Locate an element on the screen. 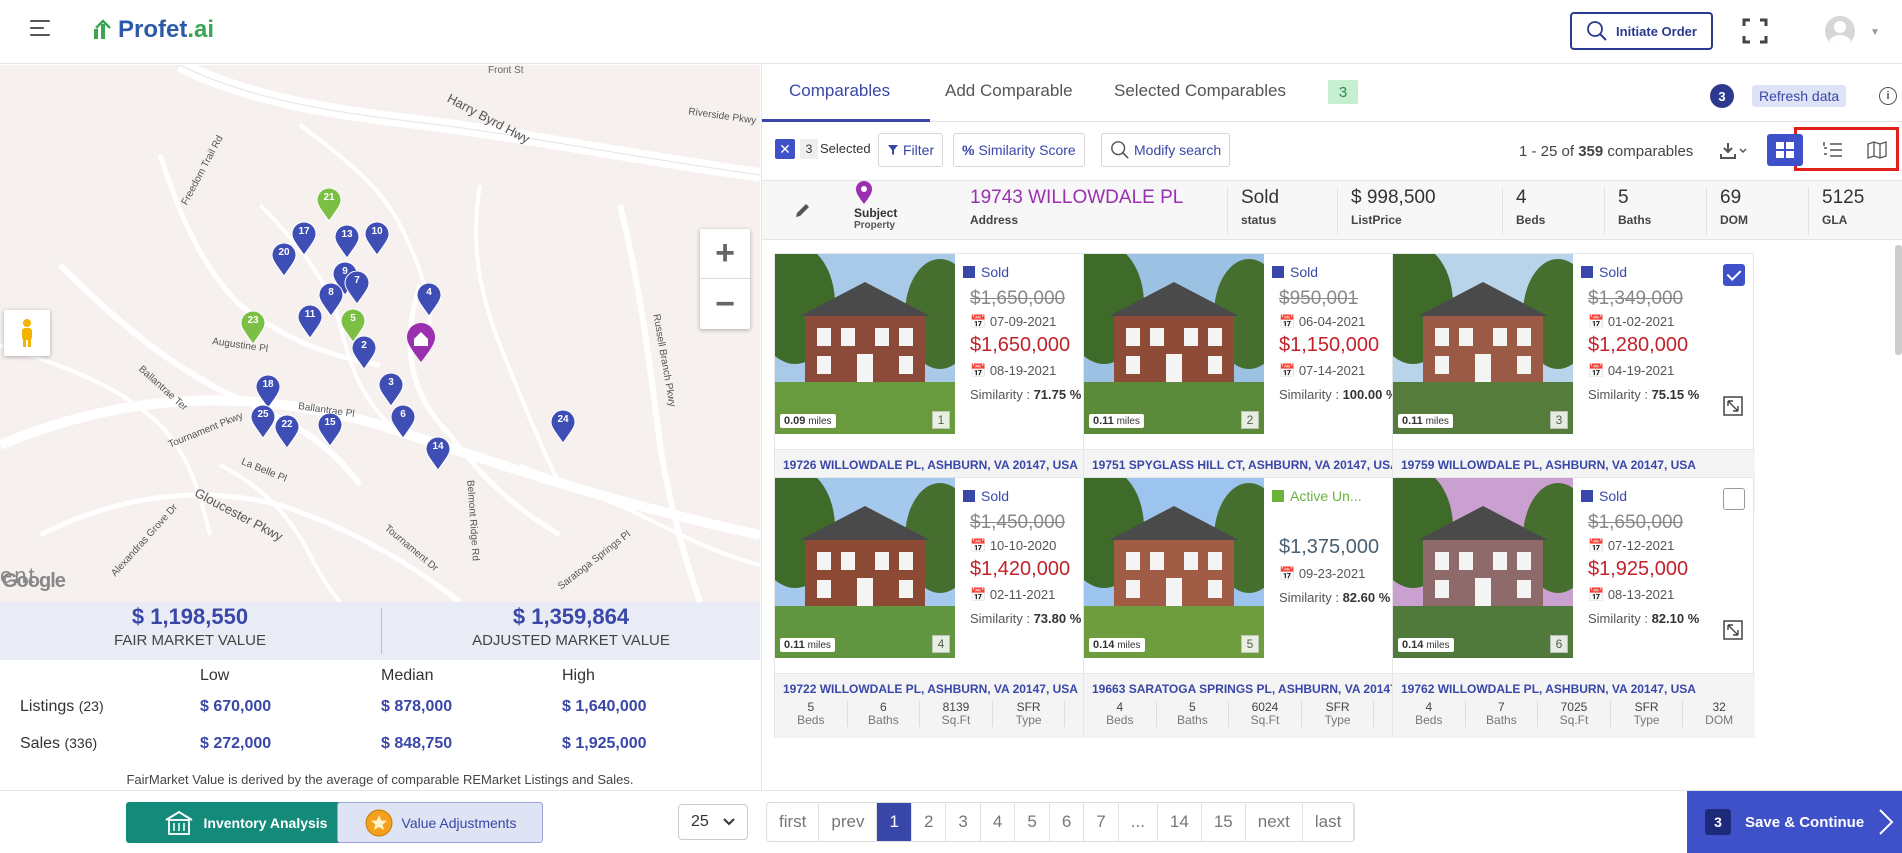 This screenshot has height=853, width=1902. refresh-data-button: Refresh data is located at coordinates (1799, 96).